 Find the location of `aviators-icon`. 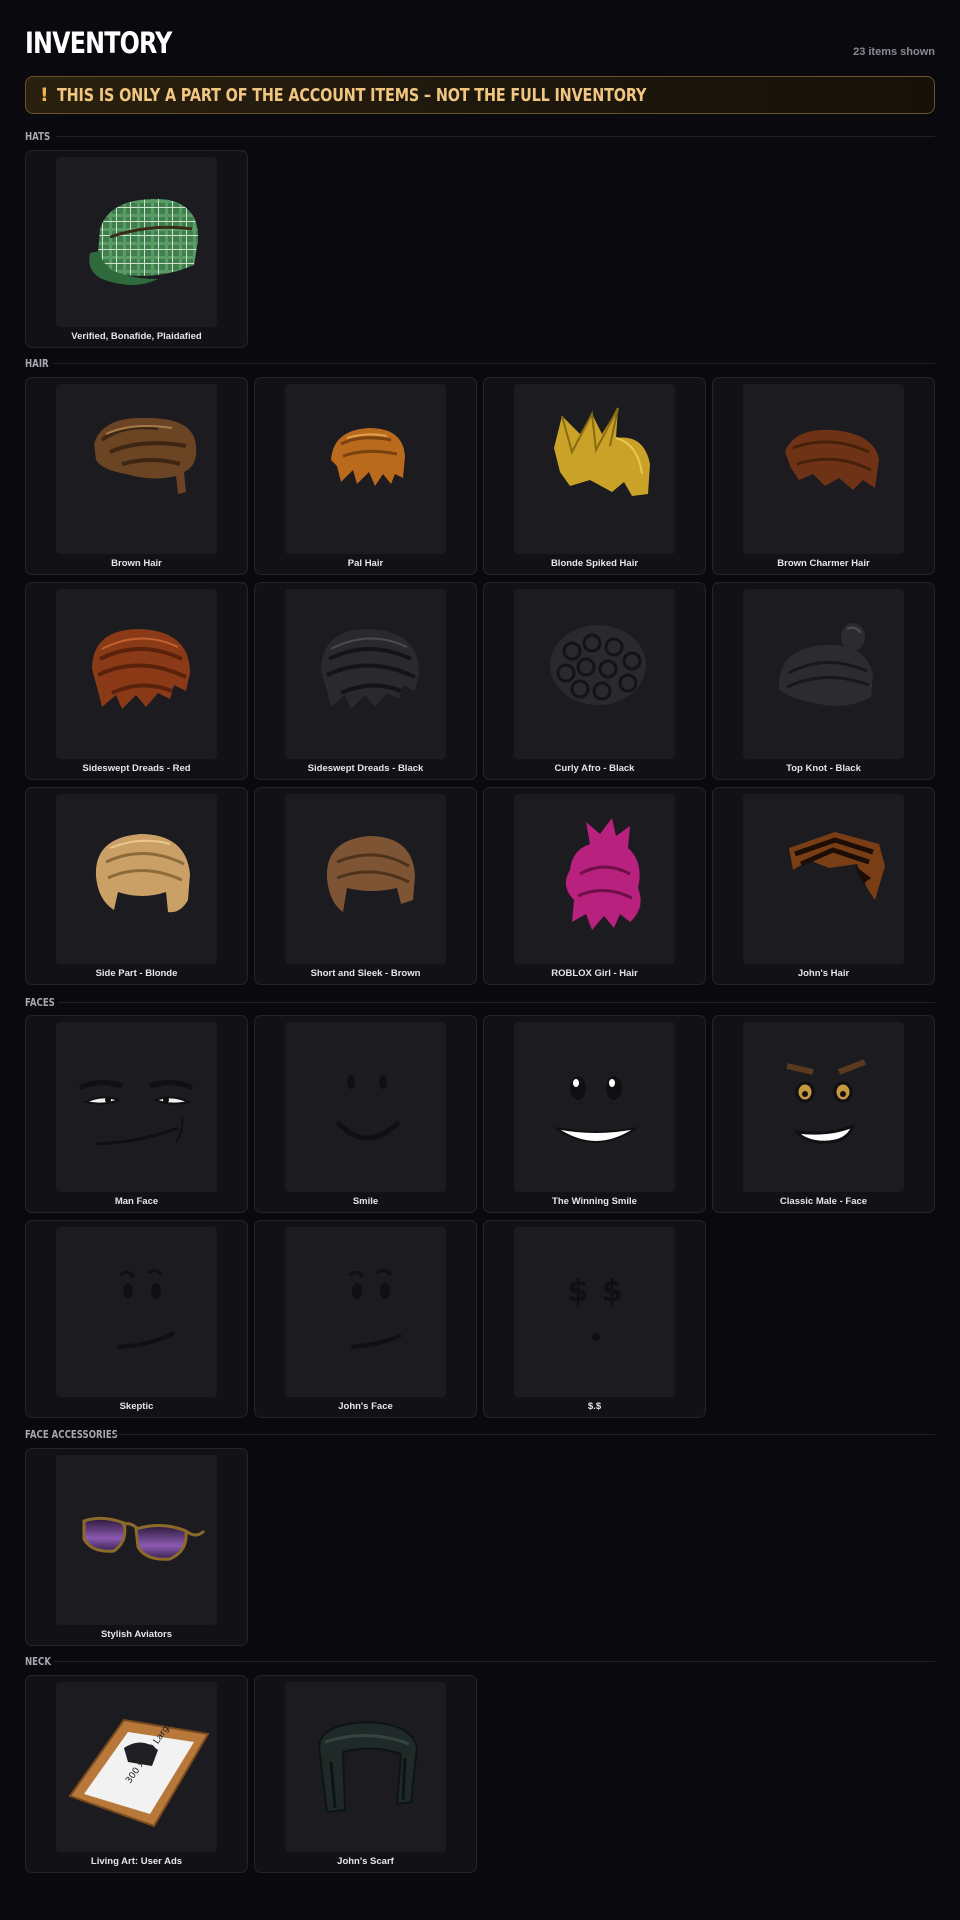

aviators-icon is located at coordinates (143, 1538).